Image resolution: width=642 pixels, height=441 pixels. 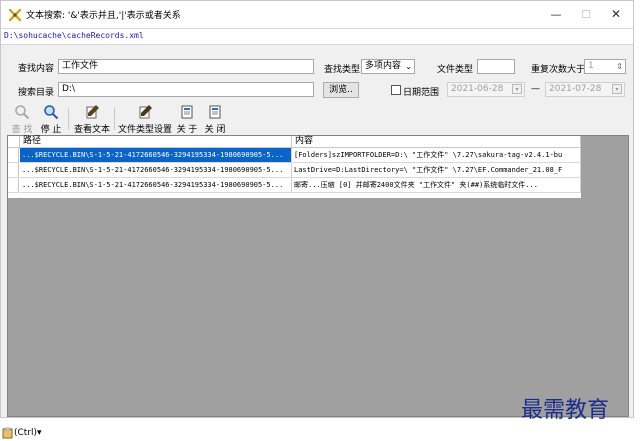 What do you see at coordinates (586, 14) in the screenshot?
I see `maximize-button: ☐` at bounding box center [586, 14].